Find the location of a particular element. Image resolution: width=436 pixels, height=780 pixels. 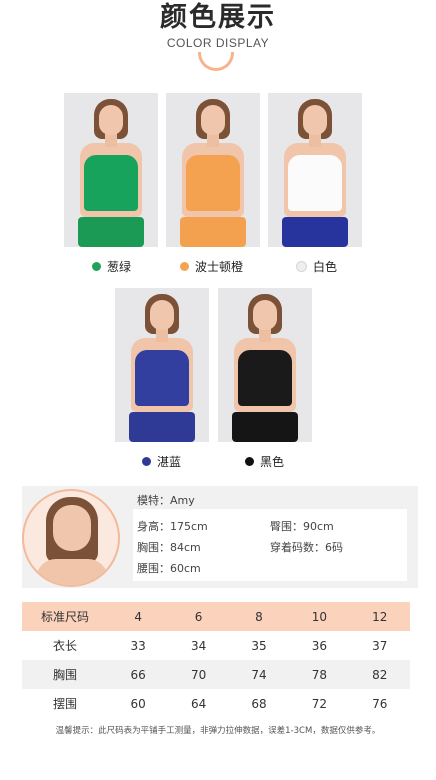

table-cell: 66 is located at coordinates (138, 674).